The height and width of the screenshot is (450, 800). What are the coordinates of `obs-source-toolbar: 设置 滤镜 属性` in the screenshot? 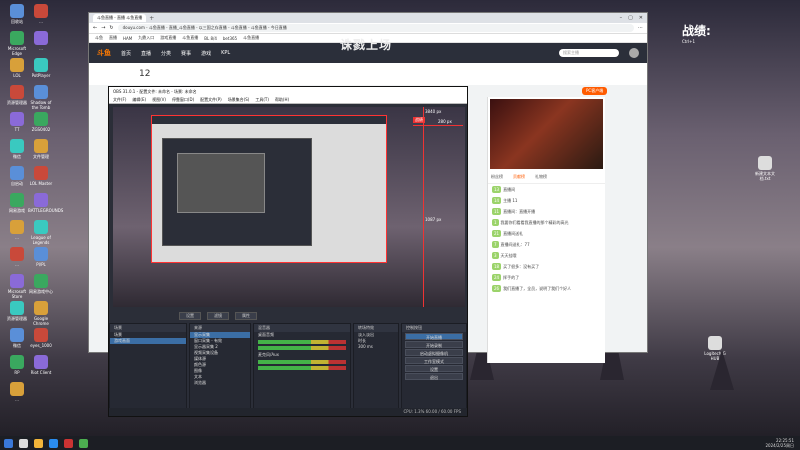 It's located at (288, 316).